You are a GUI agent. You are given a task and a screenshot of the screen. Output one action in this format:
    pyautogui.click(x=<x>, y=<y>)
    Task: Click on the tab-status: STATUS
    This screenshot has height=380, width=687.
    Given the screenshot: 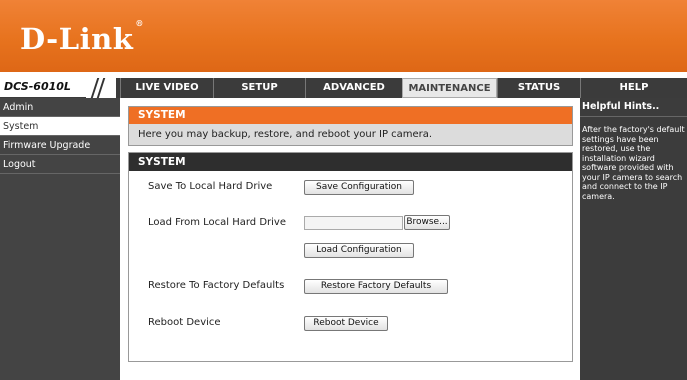 What is the action you would take?
    pyautogui.click(x=538, y=88)
    